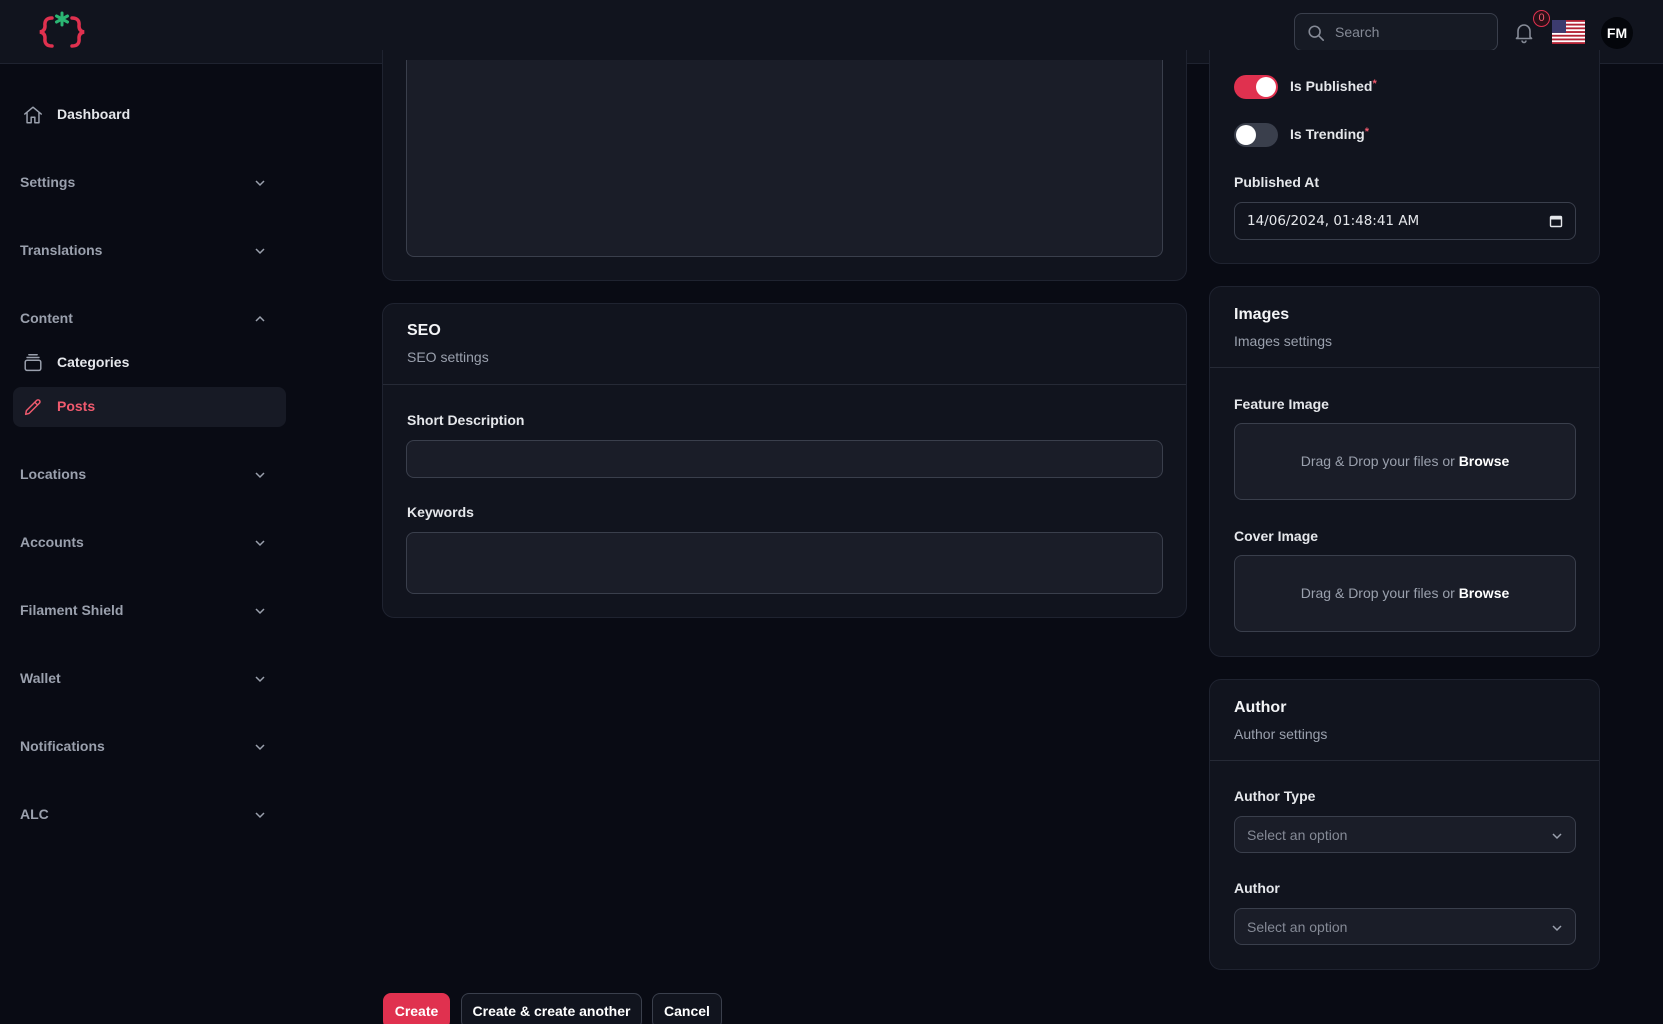 Image resolution: width=1663 pixels, height=1024 pixels. I want to click on create-button: Create, so click(416, 1008).